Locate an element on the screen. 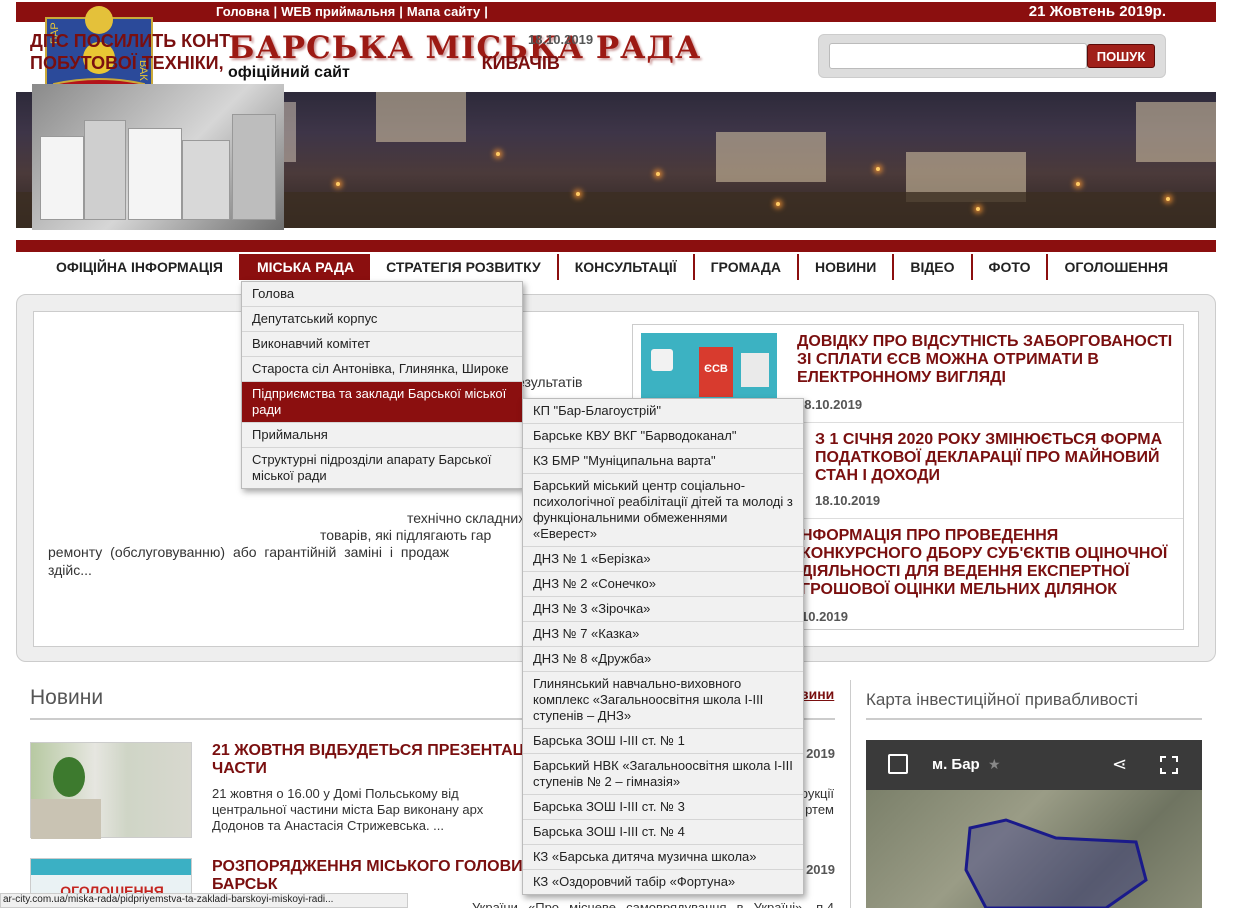 This screenshot has height=908, width=1242. submenu-item: ДНЗ № 8 «Дружба» is located at coordinates (663, 659).